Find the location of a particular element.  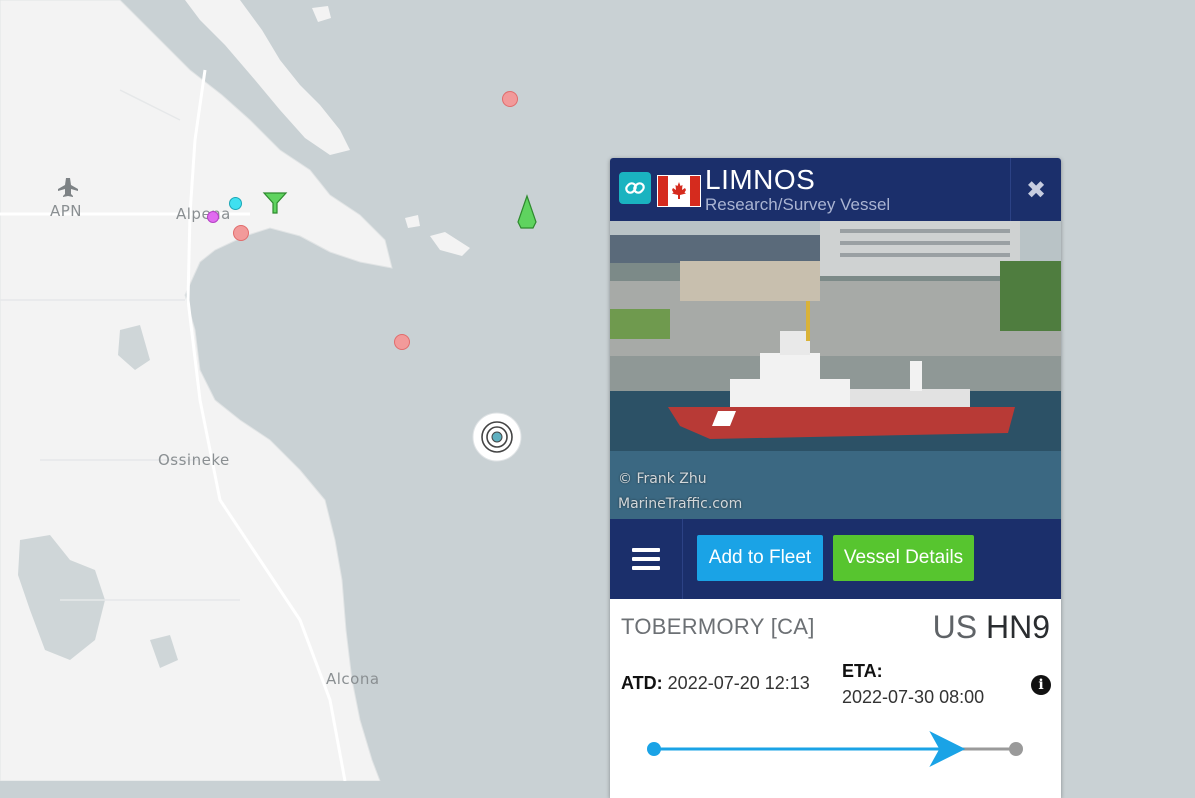

link-icon is located at coordinates (635, 188).